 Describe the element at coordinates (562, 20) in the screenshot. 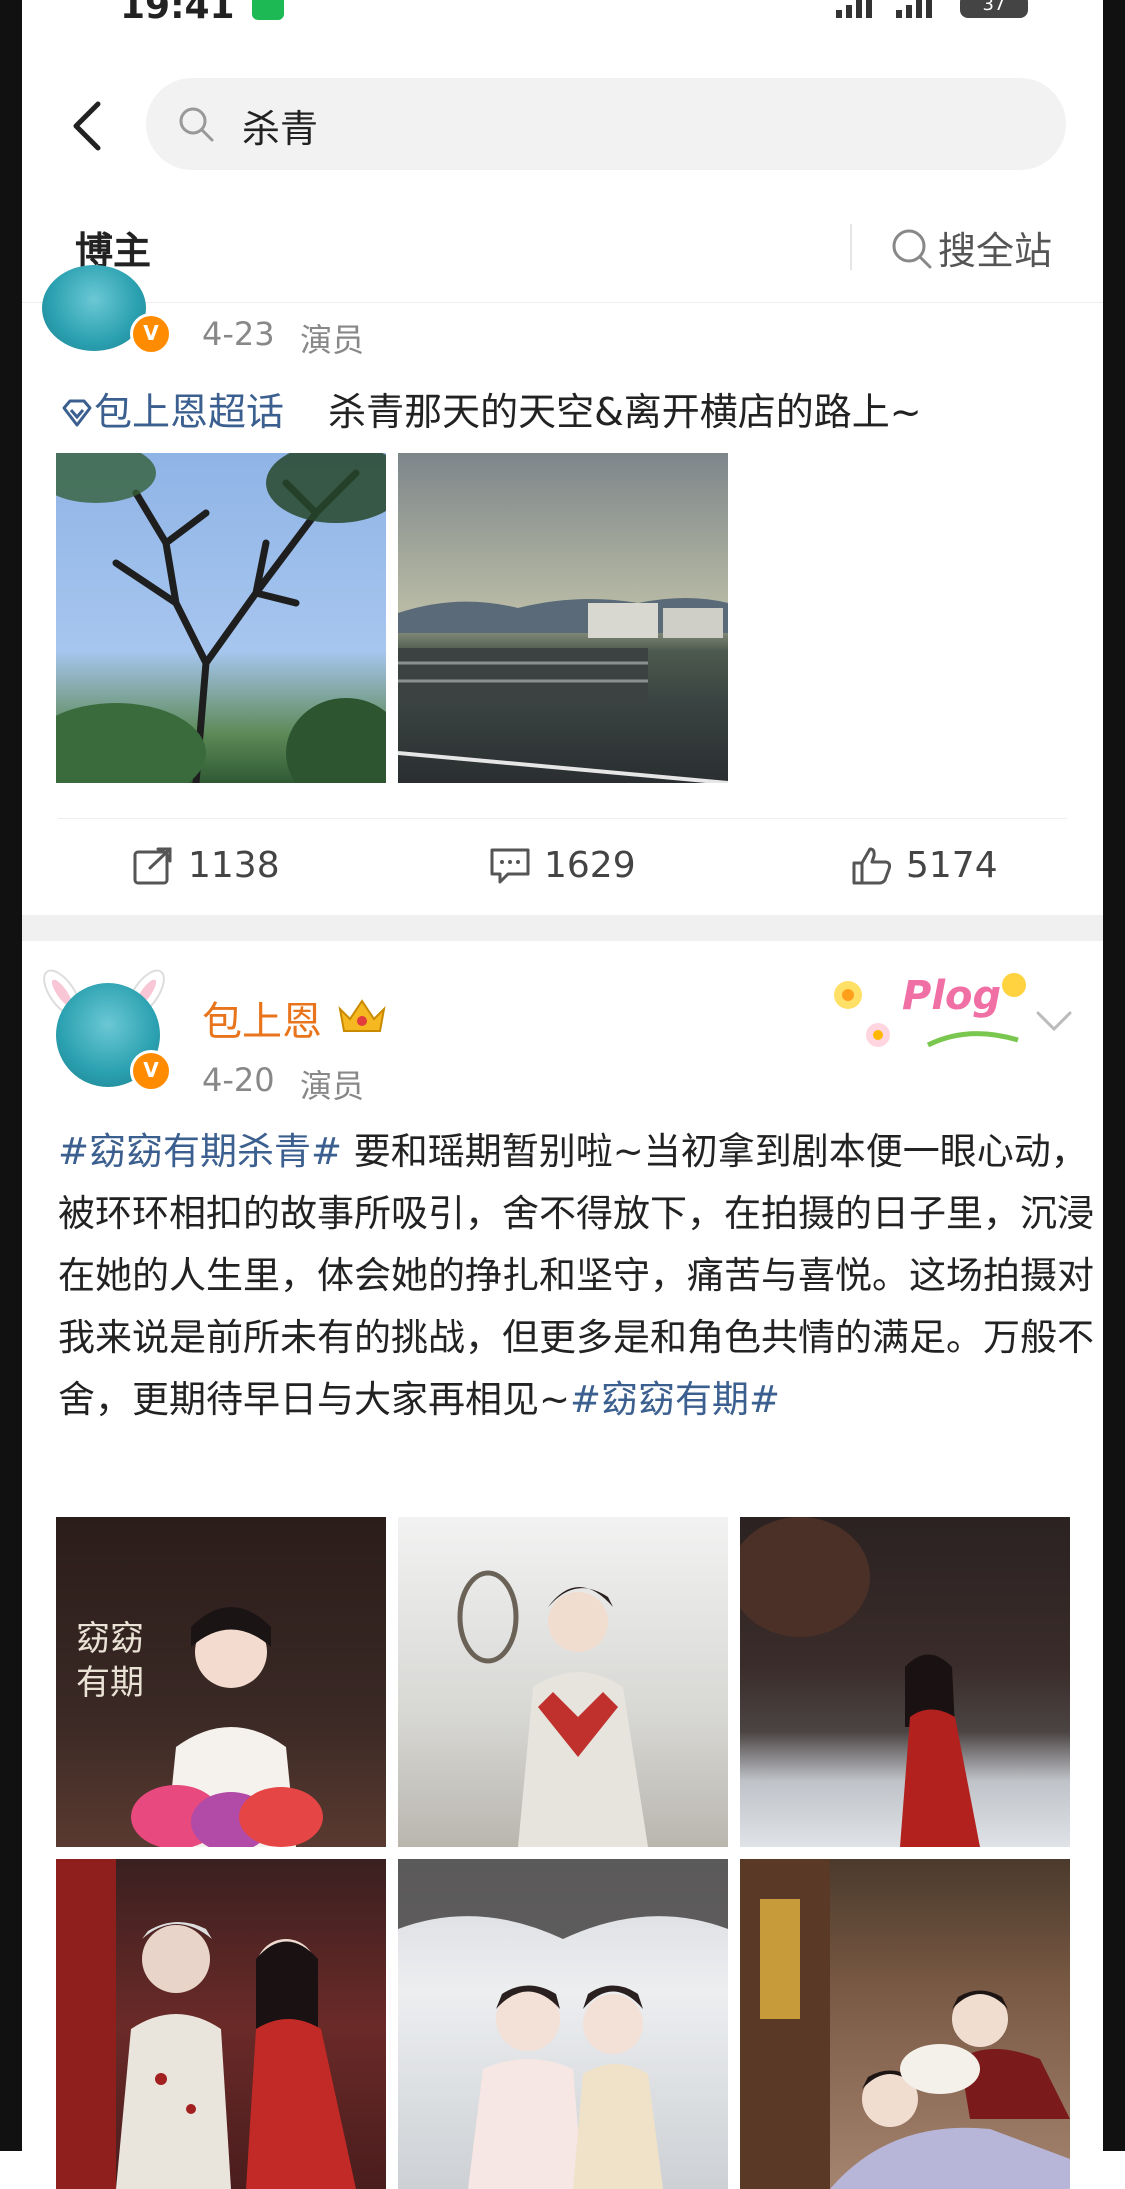

I see `status-bar: 19:41 ··· 37` at that location.